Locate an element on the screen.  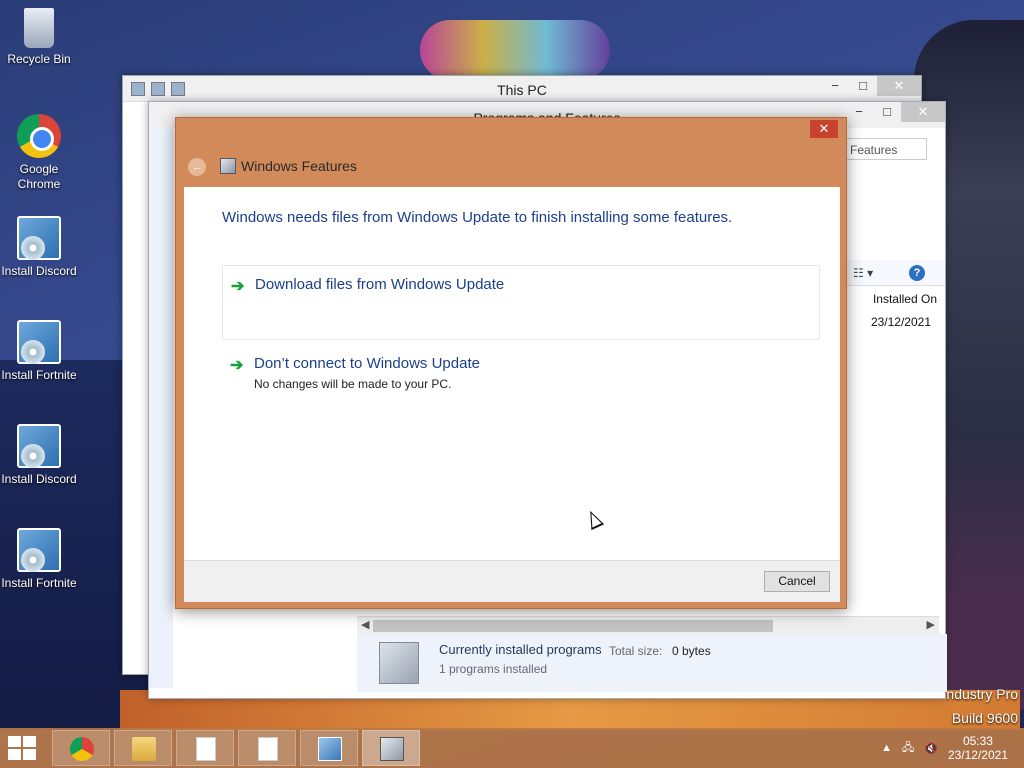
option-label: Download files from Windows Update is located at coordinates (380, 284).